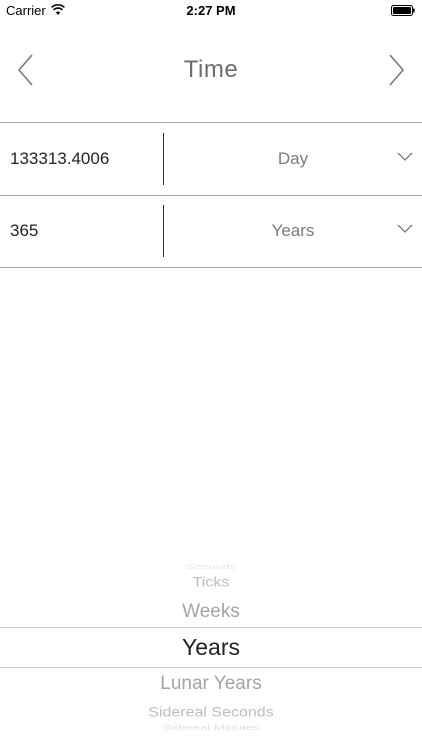  I want to click on nav-bar: Time, so click(211, 72).